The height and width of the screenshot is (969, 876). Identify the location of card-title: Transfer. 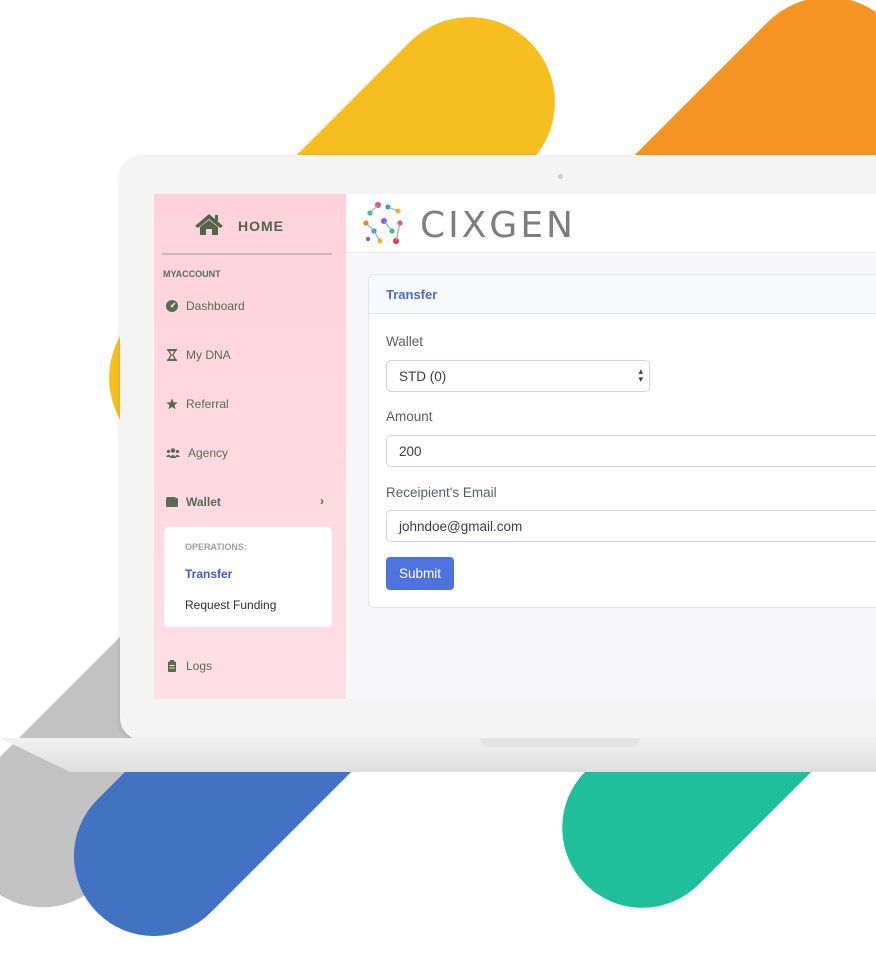
(412, 294).